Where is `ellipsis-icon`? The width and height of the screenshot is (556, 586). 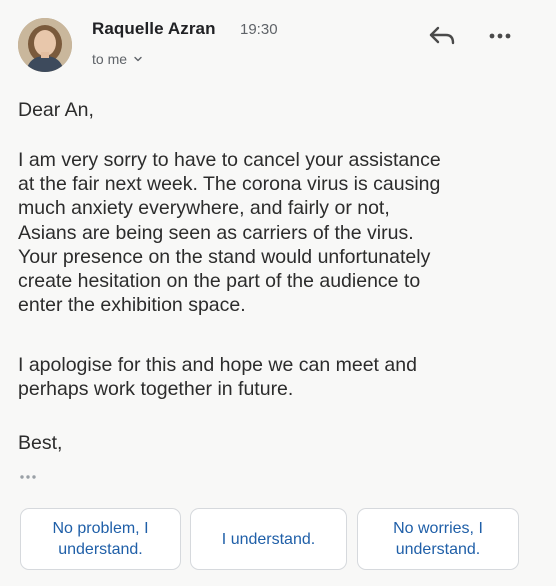 ellipsis-icon is located at coordinates (28, 477).